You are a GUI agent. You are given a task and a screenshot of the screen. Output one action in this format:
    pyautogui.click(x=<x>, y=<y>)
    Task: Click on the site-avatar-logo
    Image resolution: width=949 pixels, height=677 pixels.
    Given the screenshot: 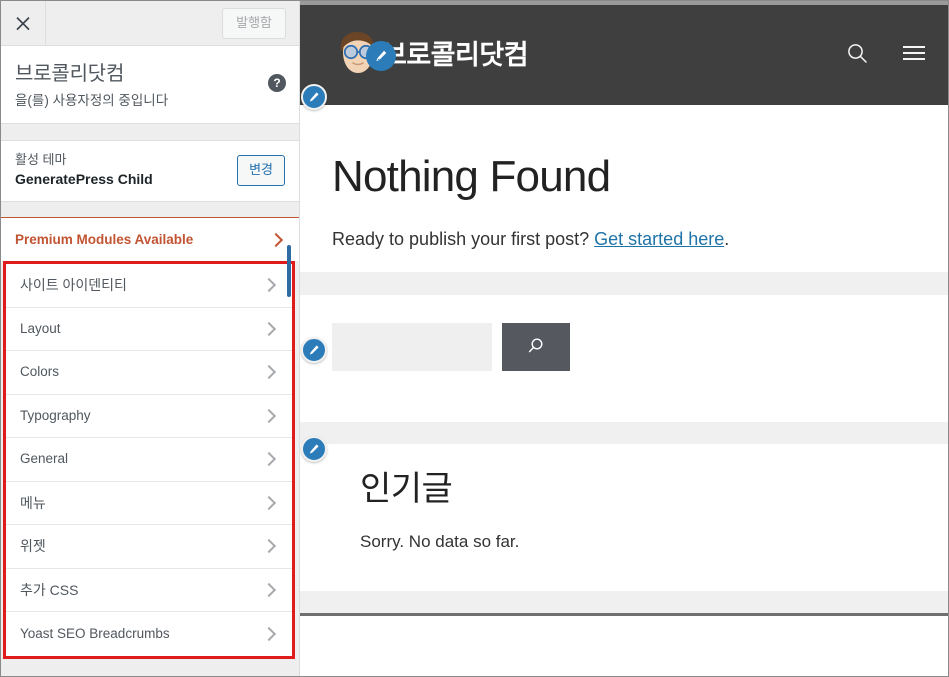 What is the action you would take?
    pyautogui.click(x=363, y=55)
    